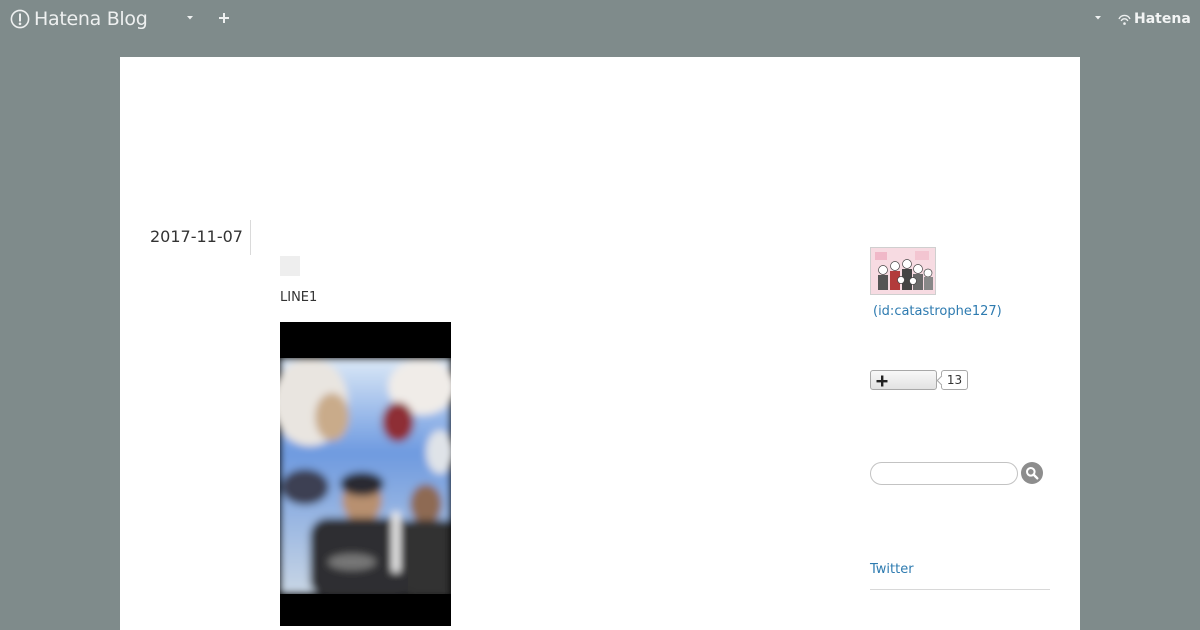 The height and width of the screenshot is (630, 1200). What do you see at coordinates (299, 297) in the screenshot?
I see `entry-body-text: LINE1` at bounding box center [299, 297].